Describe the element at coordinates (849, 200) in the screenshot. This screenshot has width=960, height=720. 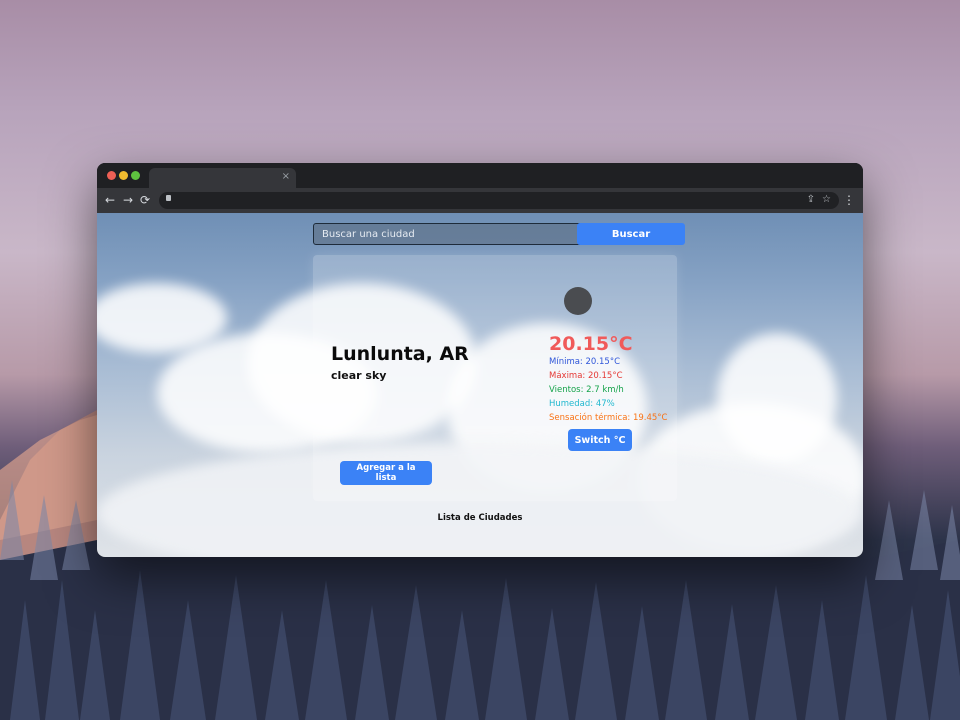
I see `more-vert-icon: ⋮` at that location.